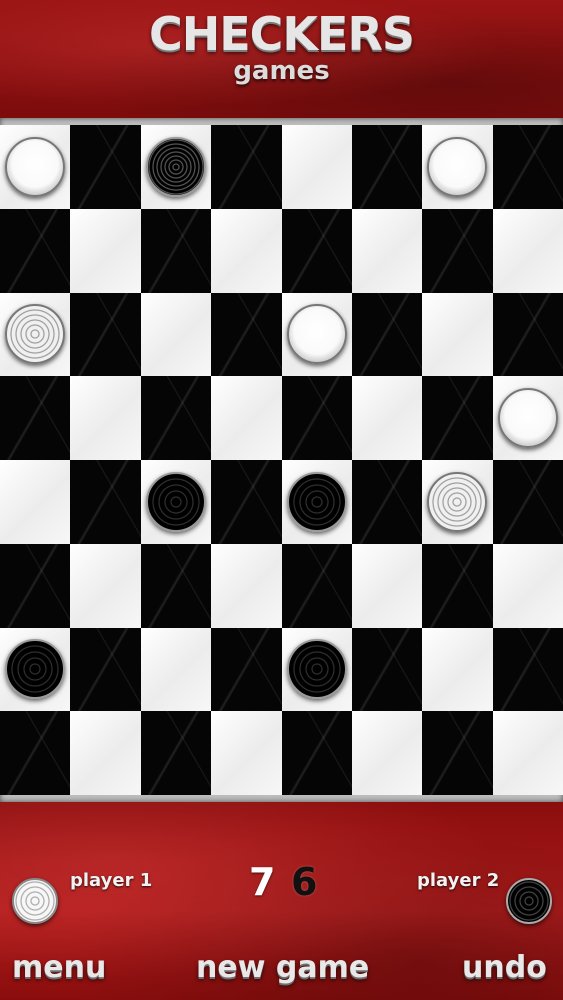 This screenshot has height=1000, width=563. What do you see at coordinates (316, 167) in the screenshot?
I see `board-square-r0c4` at bounding box center [316, 167].